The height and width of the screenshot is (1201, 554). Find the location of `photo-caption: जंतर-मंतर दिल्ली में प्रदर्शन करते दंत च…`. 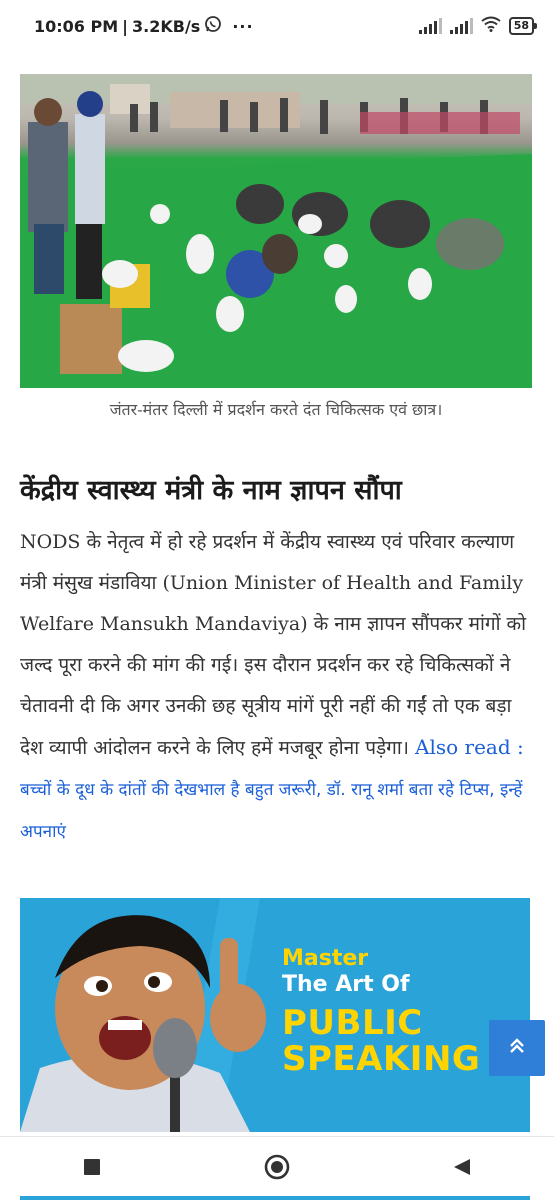

photo-caption: जंतर-मंतर दिल्ली में प्रदर्शन करते दंत च… is located at coordinates (276, 409).